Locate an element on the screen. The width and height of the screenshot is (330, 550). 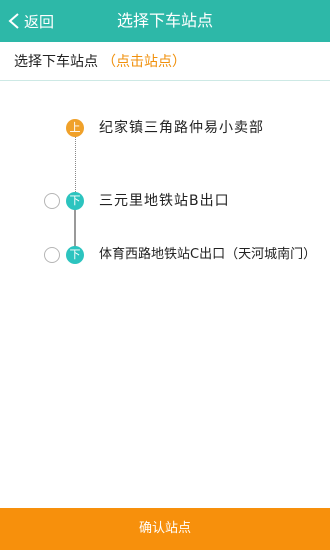
page-title: 选择下车站点 is located at coordinates (164, 20).